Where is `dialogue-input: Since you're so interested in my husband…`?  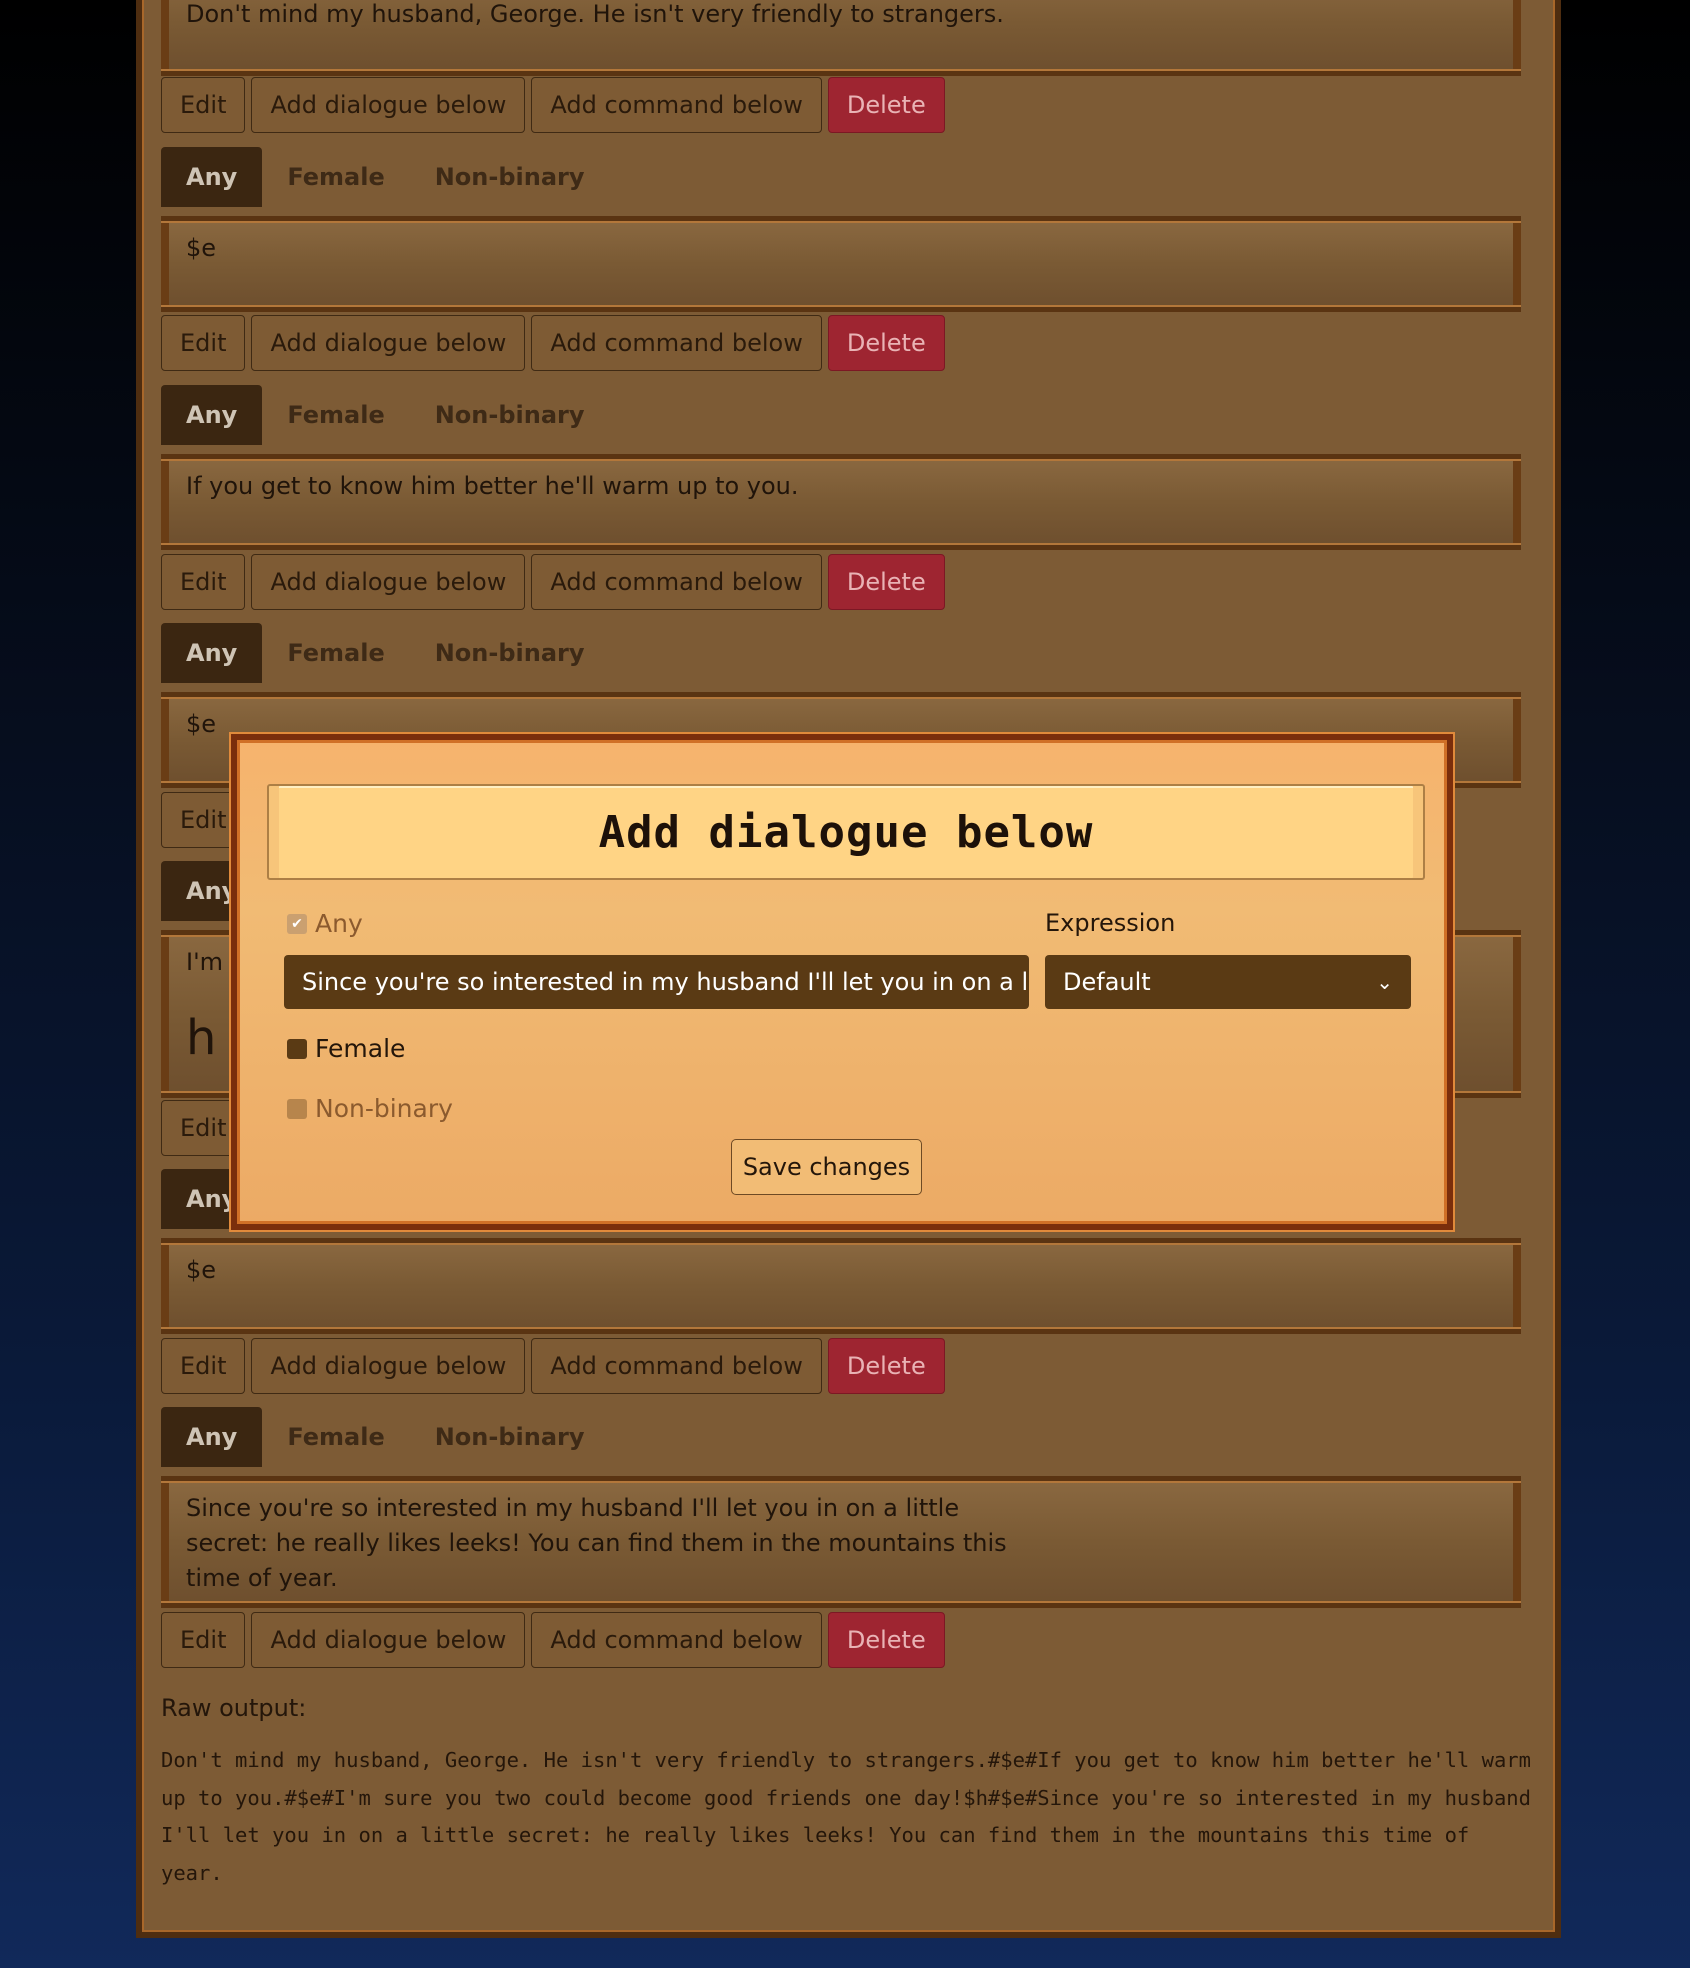 dialogue-input: Since you're so interested in my husband… is located at coordinates (656, 982).